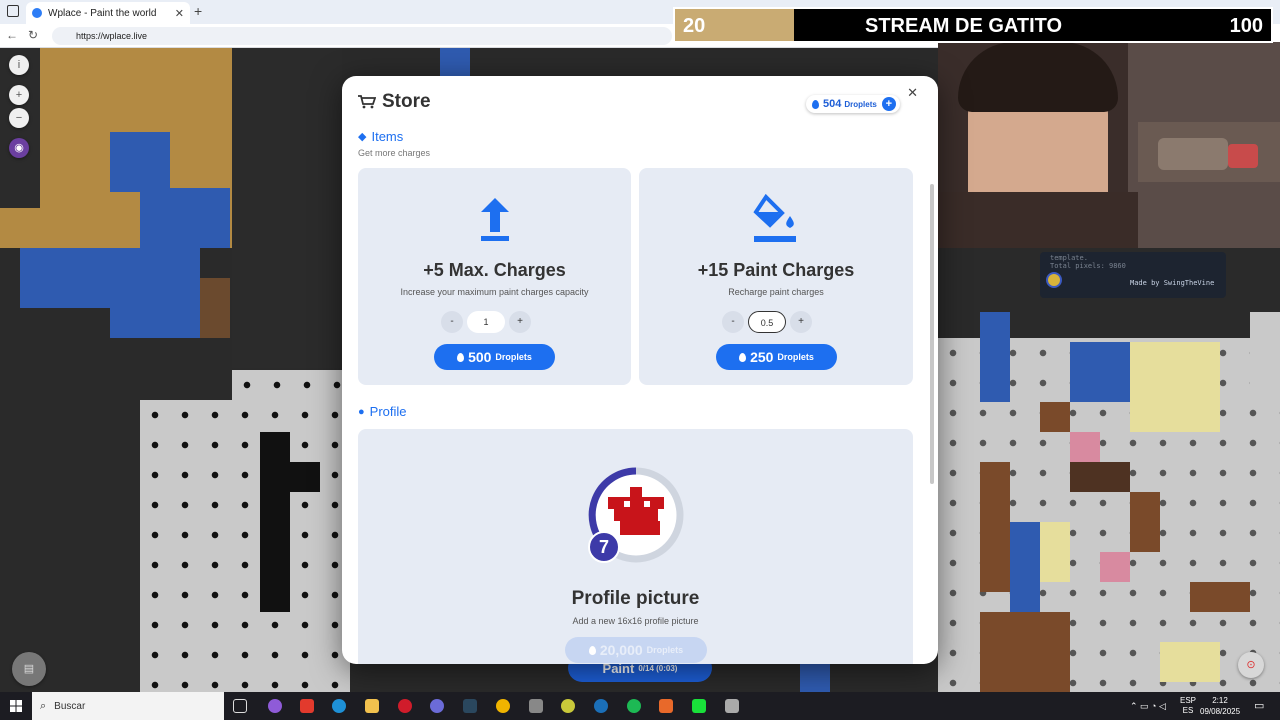  I want to click on quantity-field: 0.5, so click(767, 322).